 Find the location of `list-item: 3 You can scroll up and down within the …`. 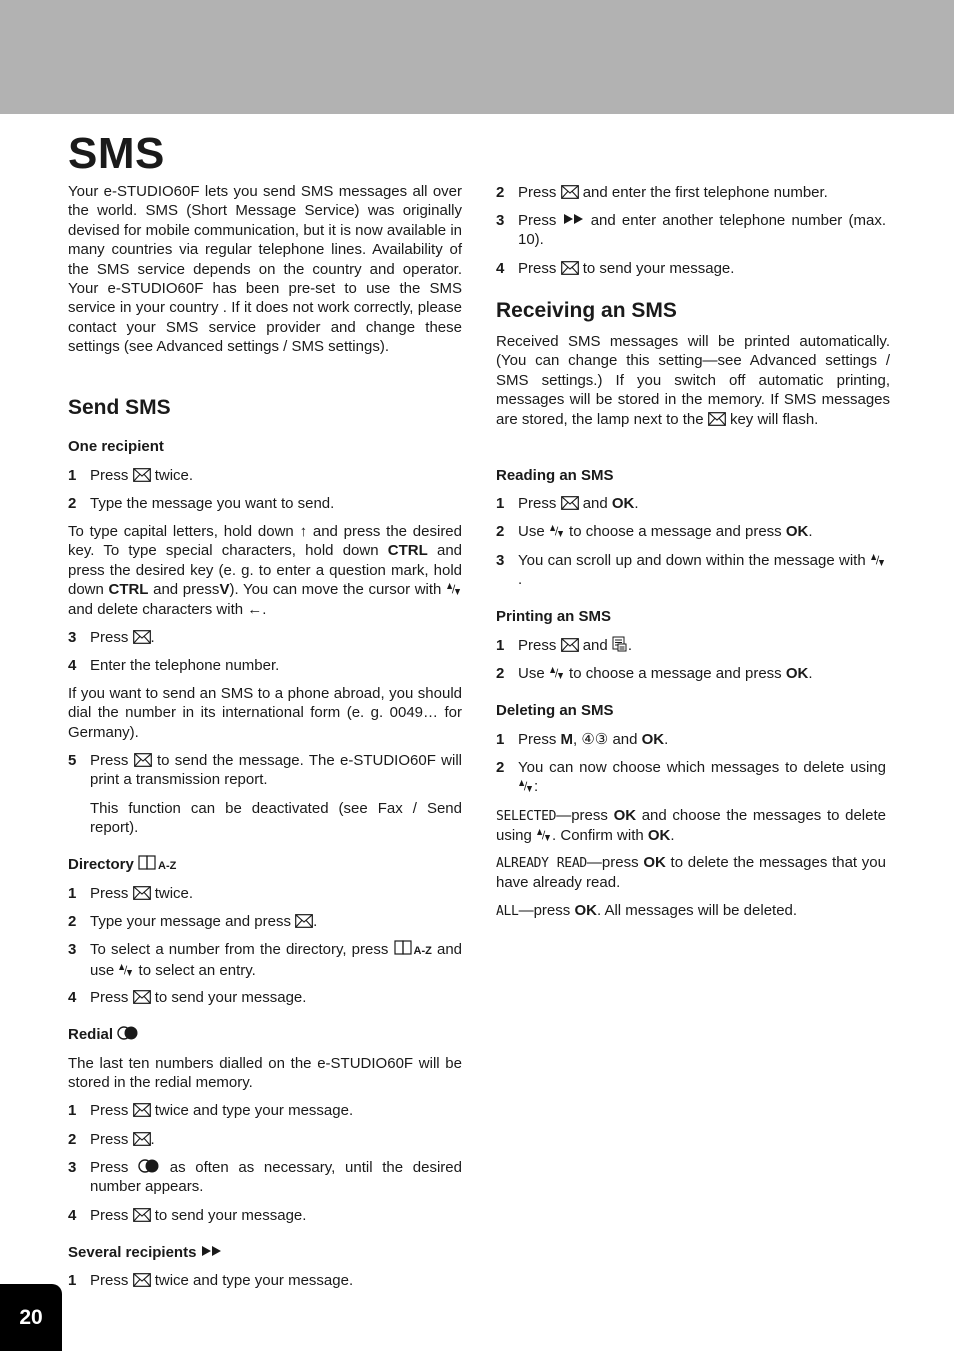

list-item: 3 You can scroll up and down within the … is located at coordinates (691, 570).